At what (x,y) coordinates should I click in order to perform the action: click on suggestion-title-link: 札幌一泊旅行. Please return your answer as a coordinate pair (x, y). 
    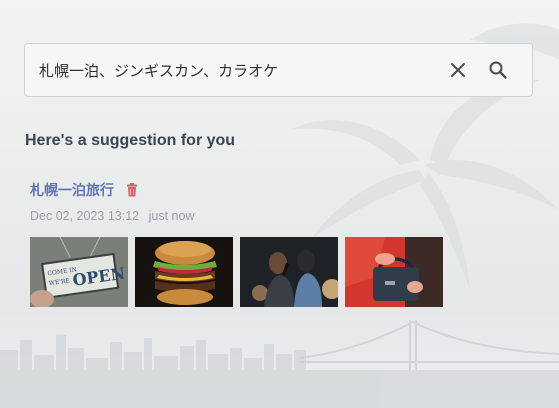
    Looking at the image, I should click on (72, 190).